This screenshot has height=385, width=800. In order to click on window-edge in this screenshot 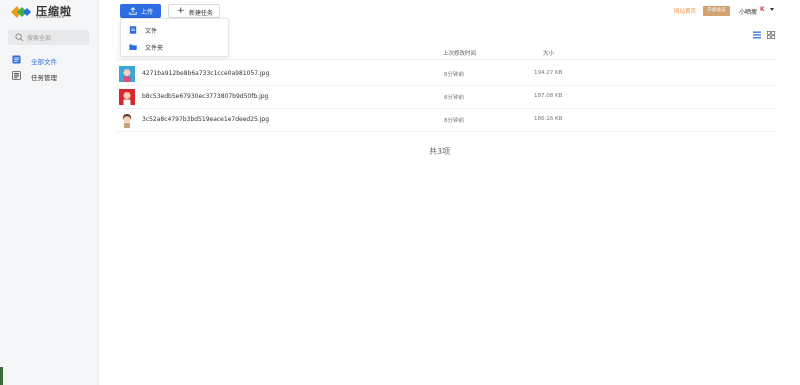, I will do `click(1, 376)`.